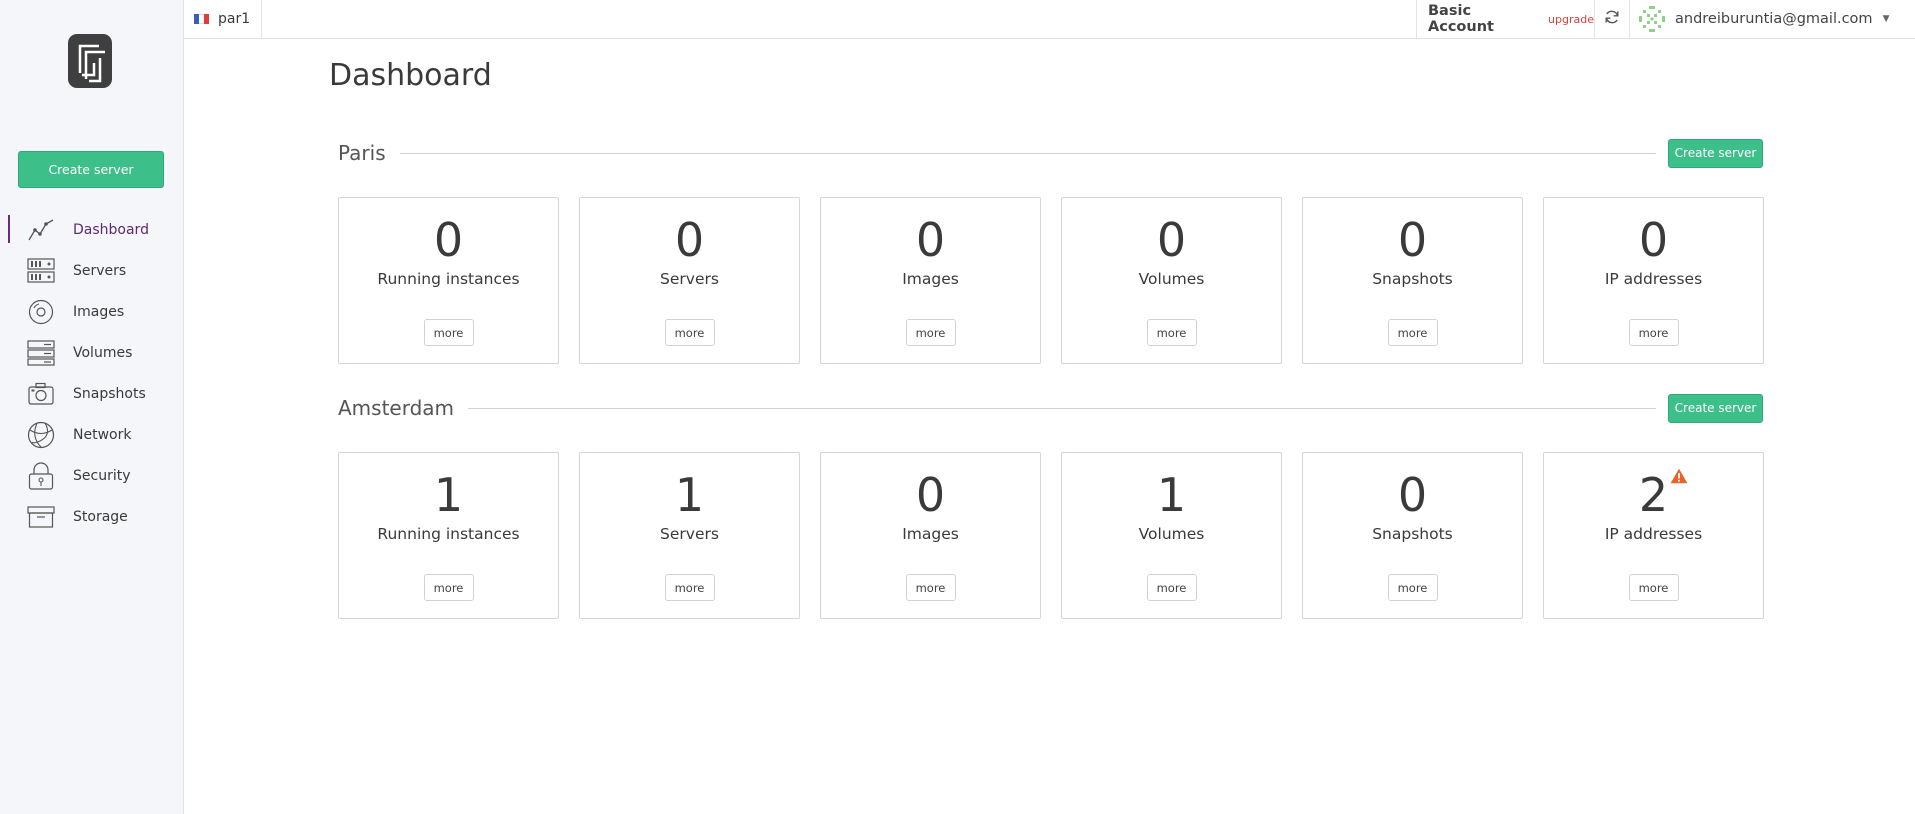 This screenshot has height=814, width=1915. What do you see at coordinates (100, 516) in the screenshot?
I see `sidebar-item-label: Storage` at bounding box center [100, 516].